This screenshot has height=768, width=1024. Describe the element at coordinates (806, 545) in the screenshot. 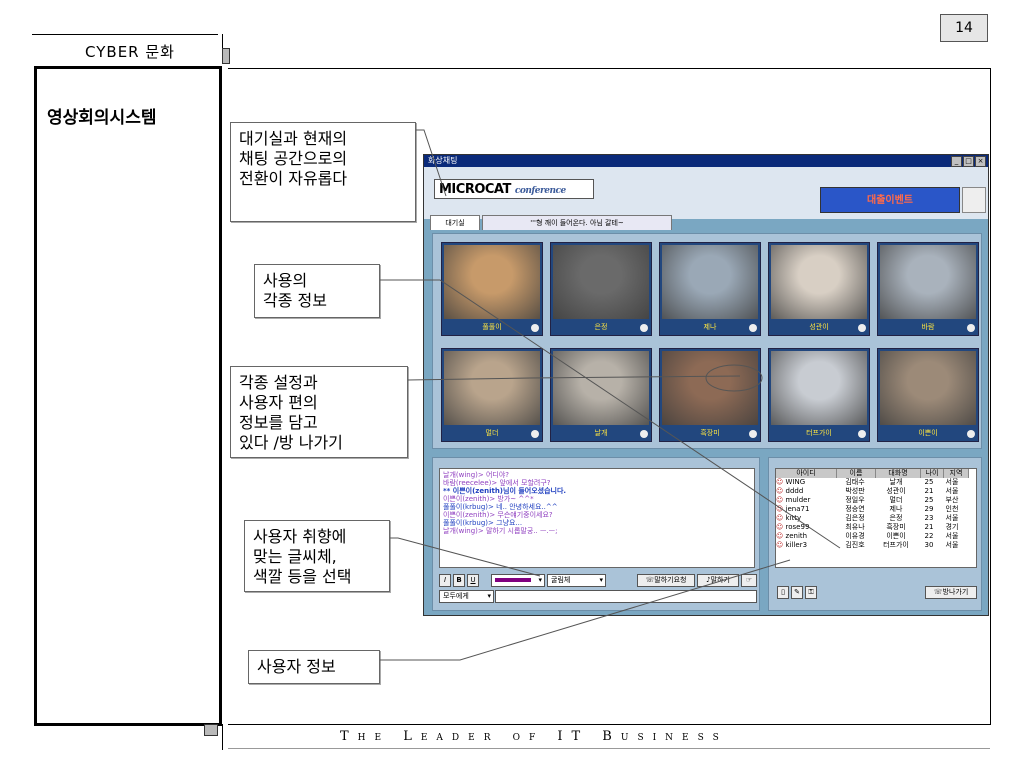

I see `table-cell: ☺ killer3` at that location.